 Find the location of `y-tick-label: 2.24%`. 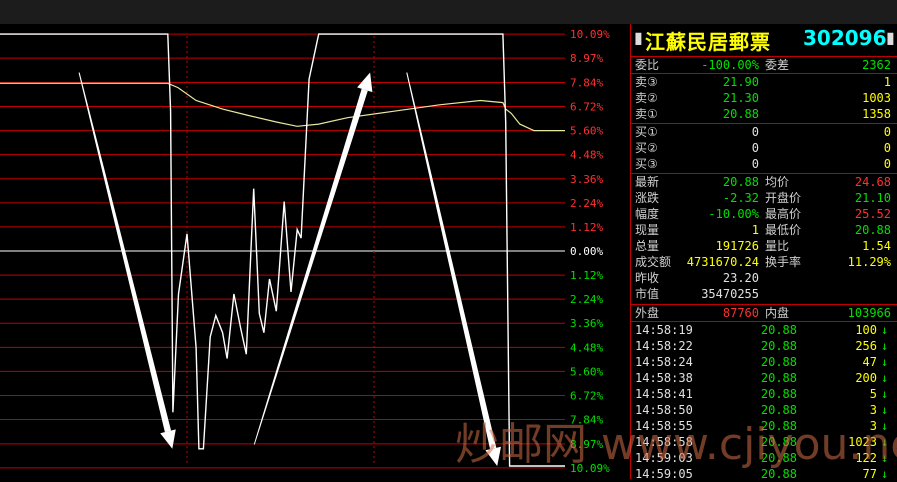

y-tick-label: 2.24% is located at coordinates (586, 203).